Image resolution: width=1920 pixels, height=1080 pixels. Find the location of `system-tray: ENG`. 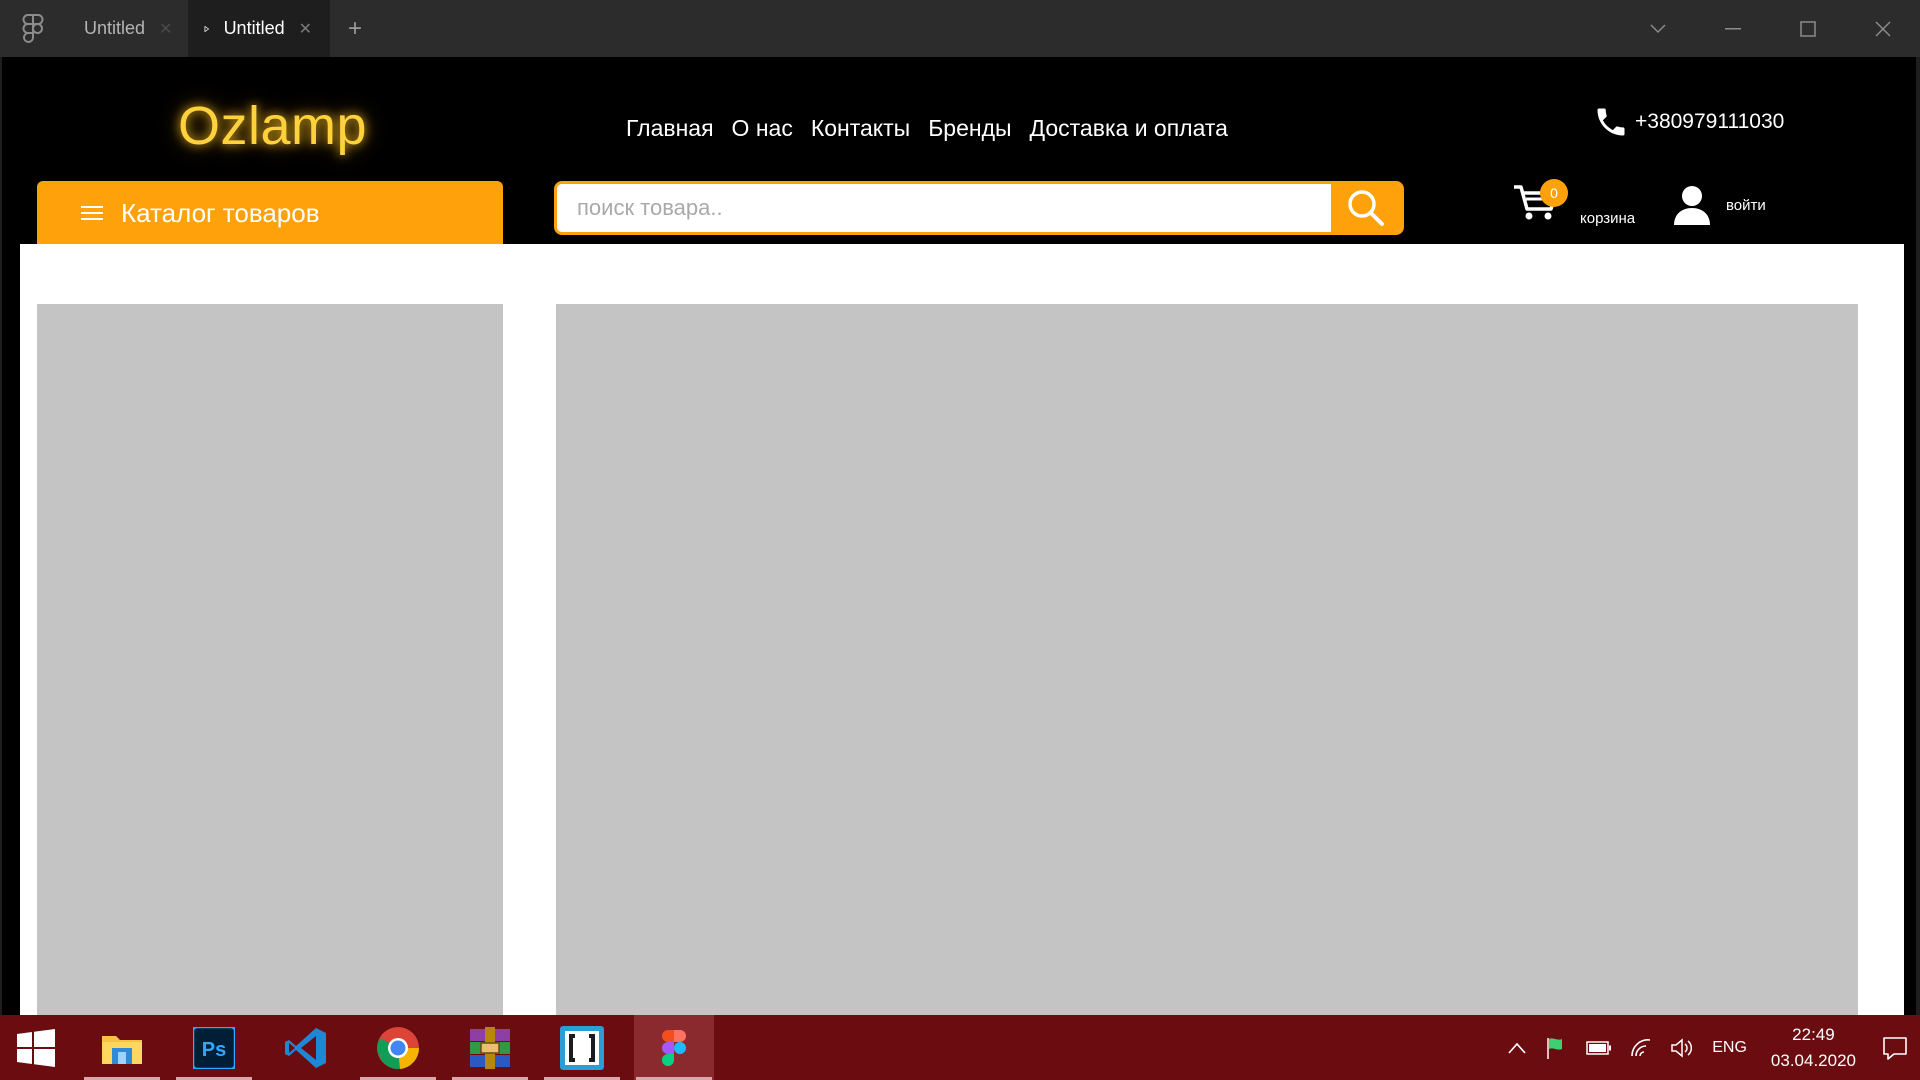

system-tray: ENG is located at coordinates (1636, 1048).